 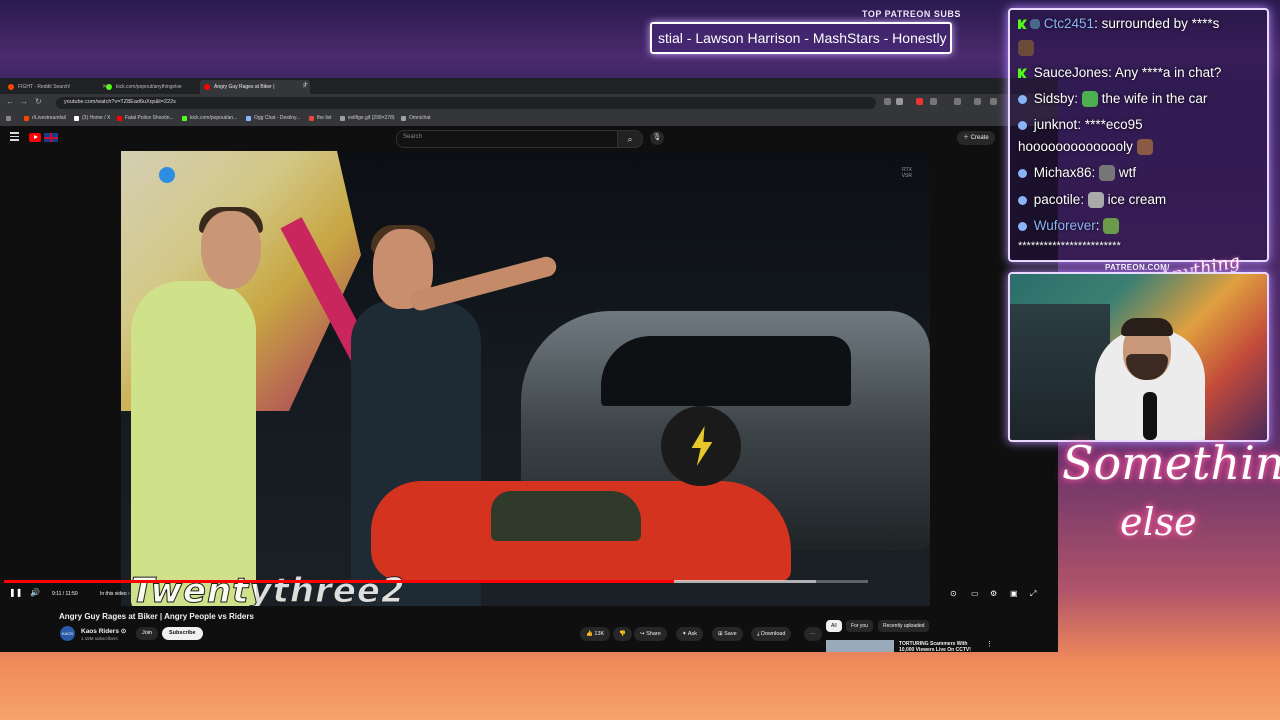 I want to click on search-icon: ⌕, so click(x=630, y=139).